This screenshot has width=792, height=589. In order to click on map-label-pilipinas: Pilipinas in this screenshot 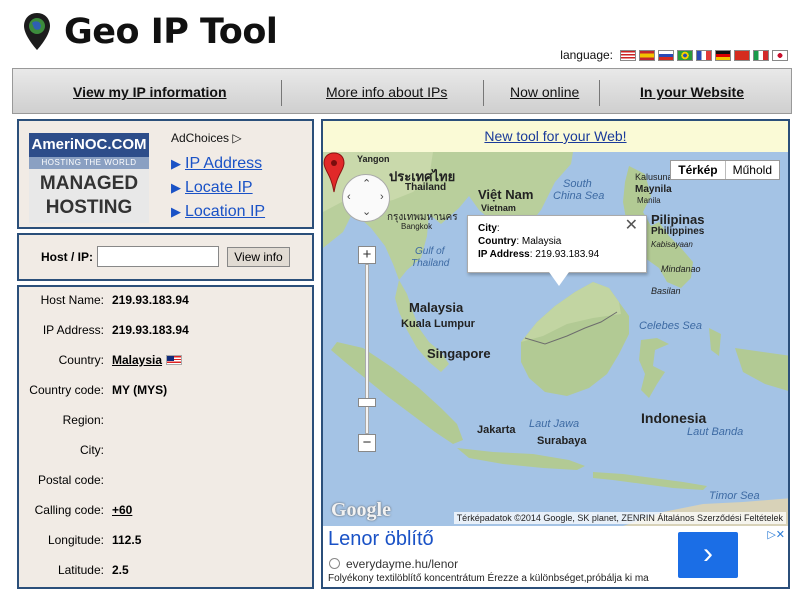, I will do `click(678, 219)`.